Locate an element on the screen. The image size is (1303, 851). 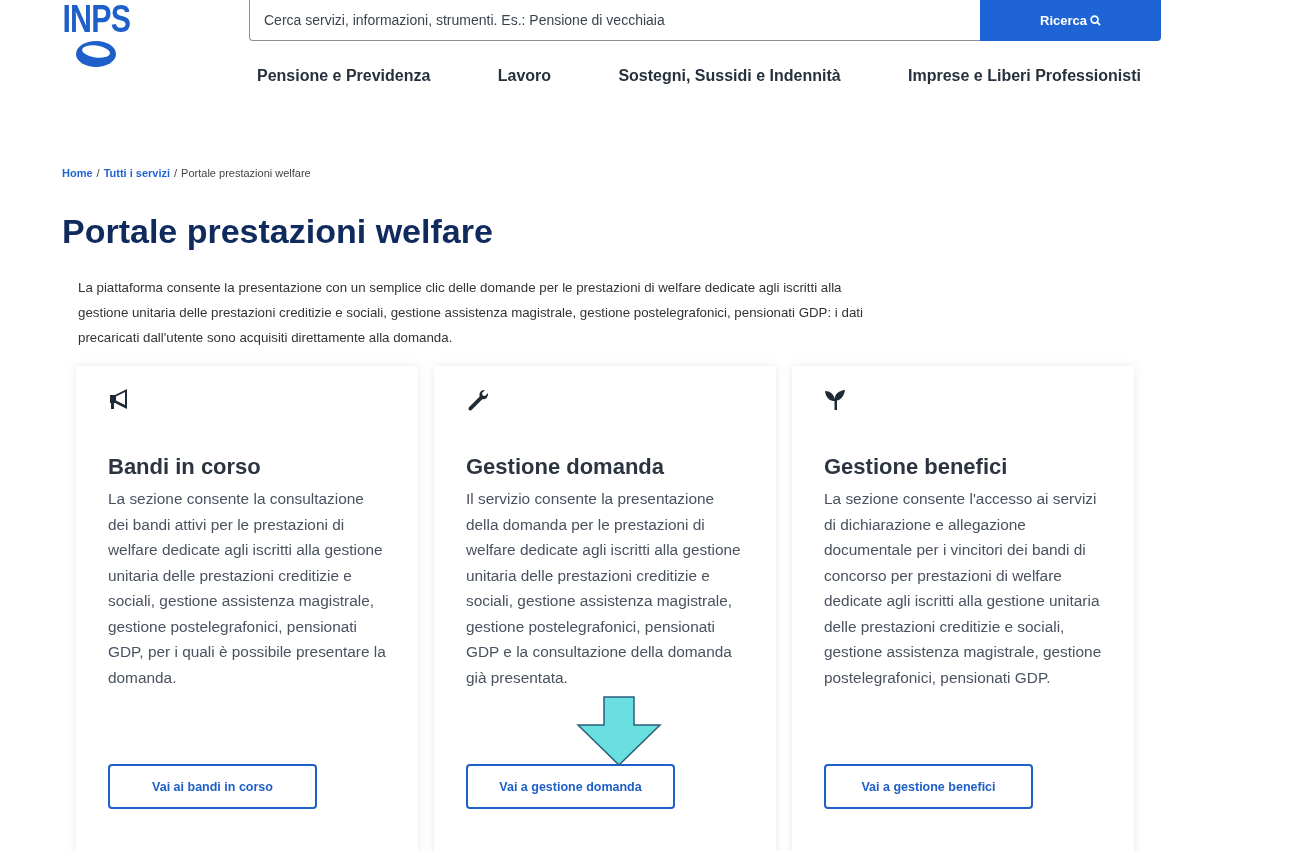
card-button: Vai ai bandi in corso is located at coordinates (212, 786).